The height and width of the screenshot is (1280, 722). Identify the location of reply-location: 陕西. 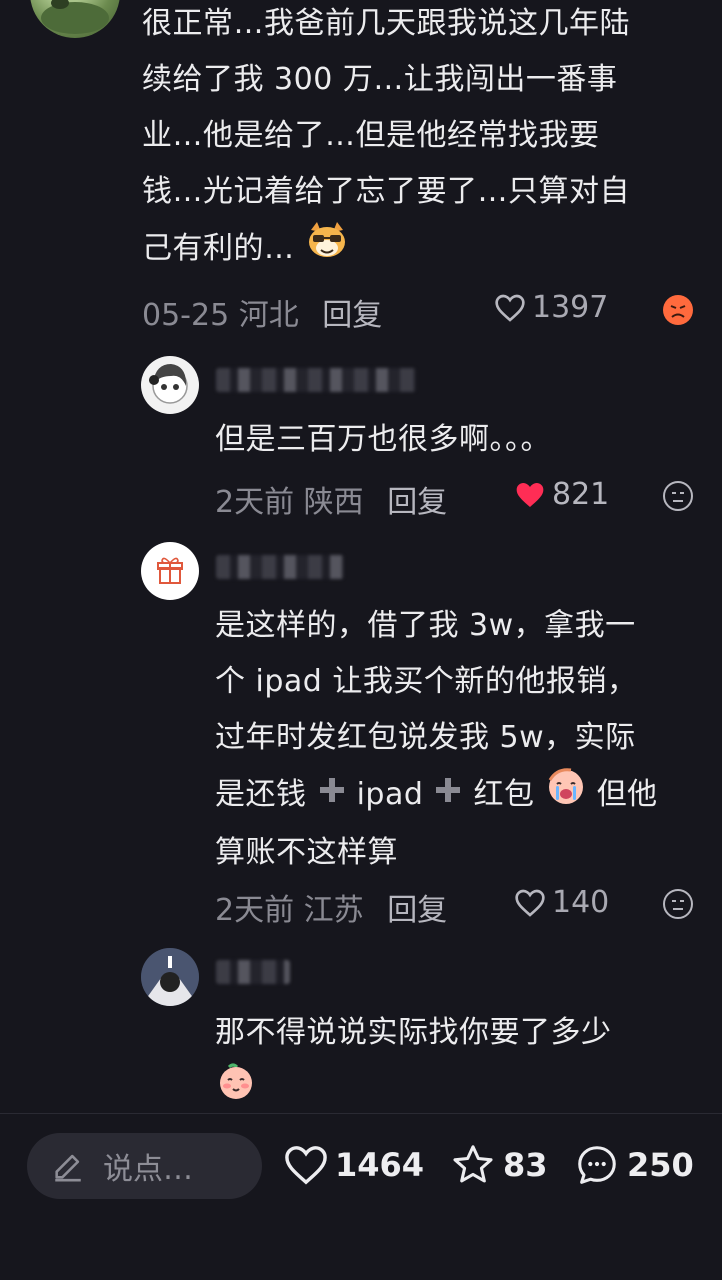
(333, 502).